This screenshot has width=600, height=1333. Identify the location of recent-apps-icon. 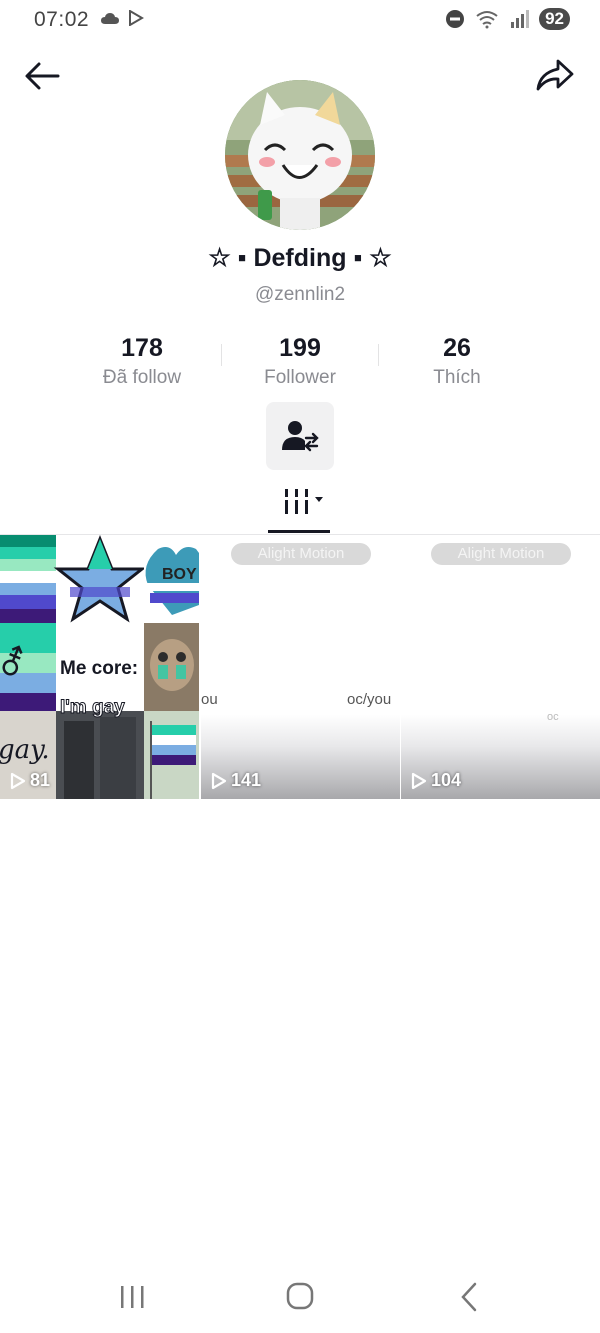
(132, 1297).